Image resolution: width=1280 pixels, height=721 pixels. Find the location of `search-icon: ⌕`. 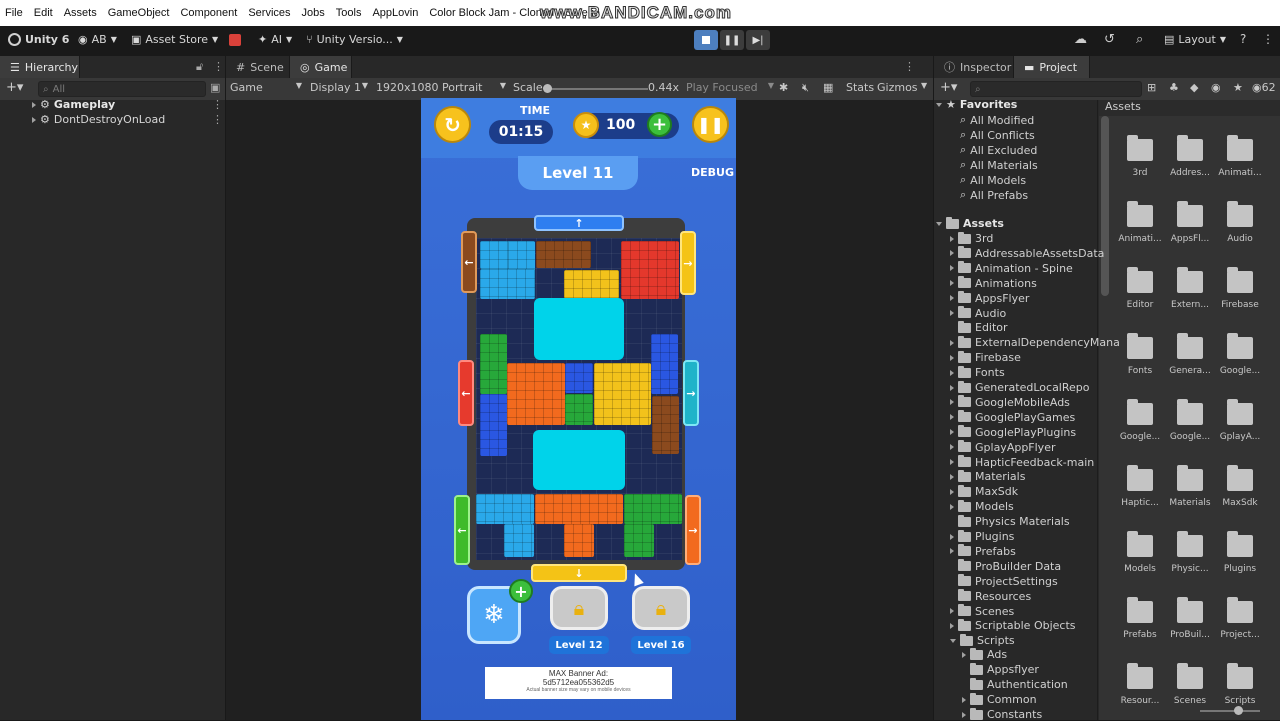

search-icon: ⌕ is located at coordinates (1139, 39).